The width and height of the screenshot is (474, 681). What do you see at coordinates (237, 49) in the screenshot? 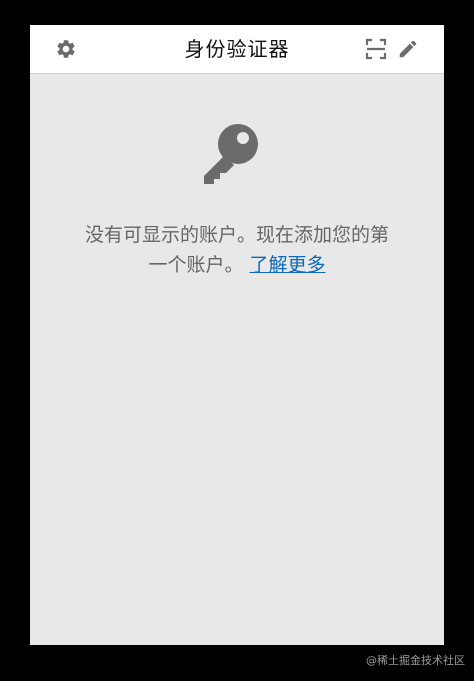
I see `top-bar: 身份验证器` at bounding box center [237, 49].